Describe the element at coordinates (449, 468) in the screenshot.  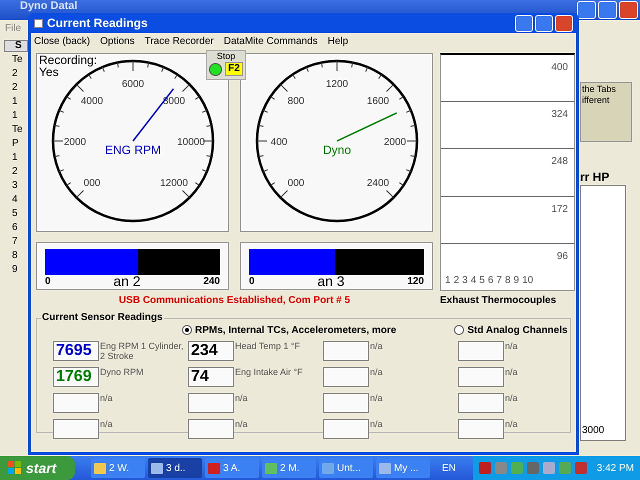
I see `language-indicator: EN` at that location.